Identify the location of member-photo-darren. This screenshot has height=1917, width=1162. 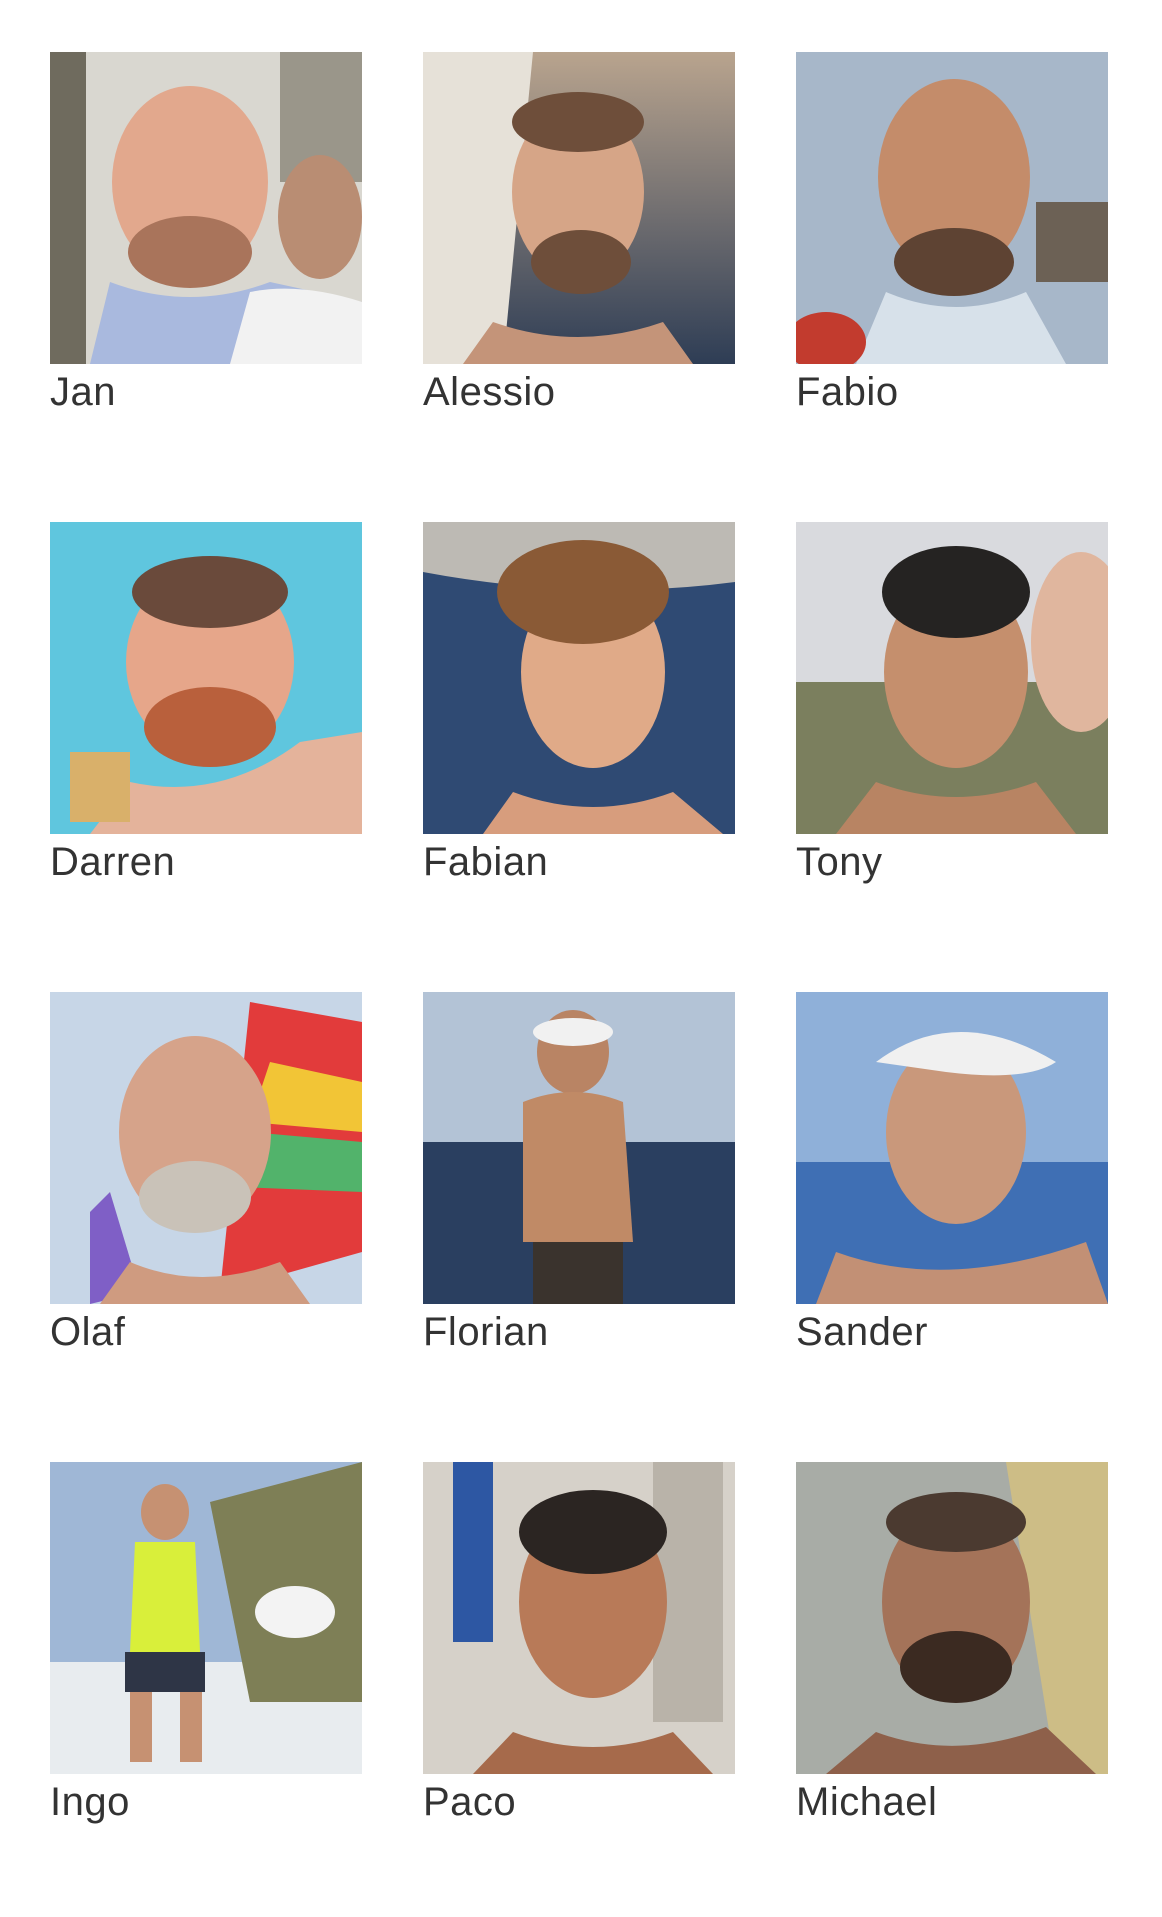
(206, 678).